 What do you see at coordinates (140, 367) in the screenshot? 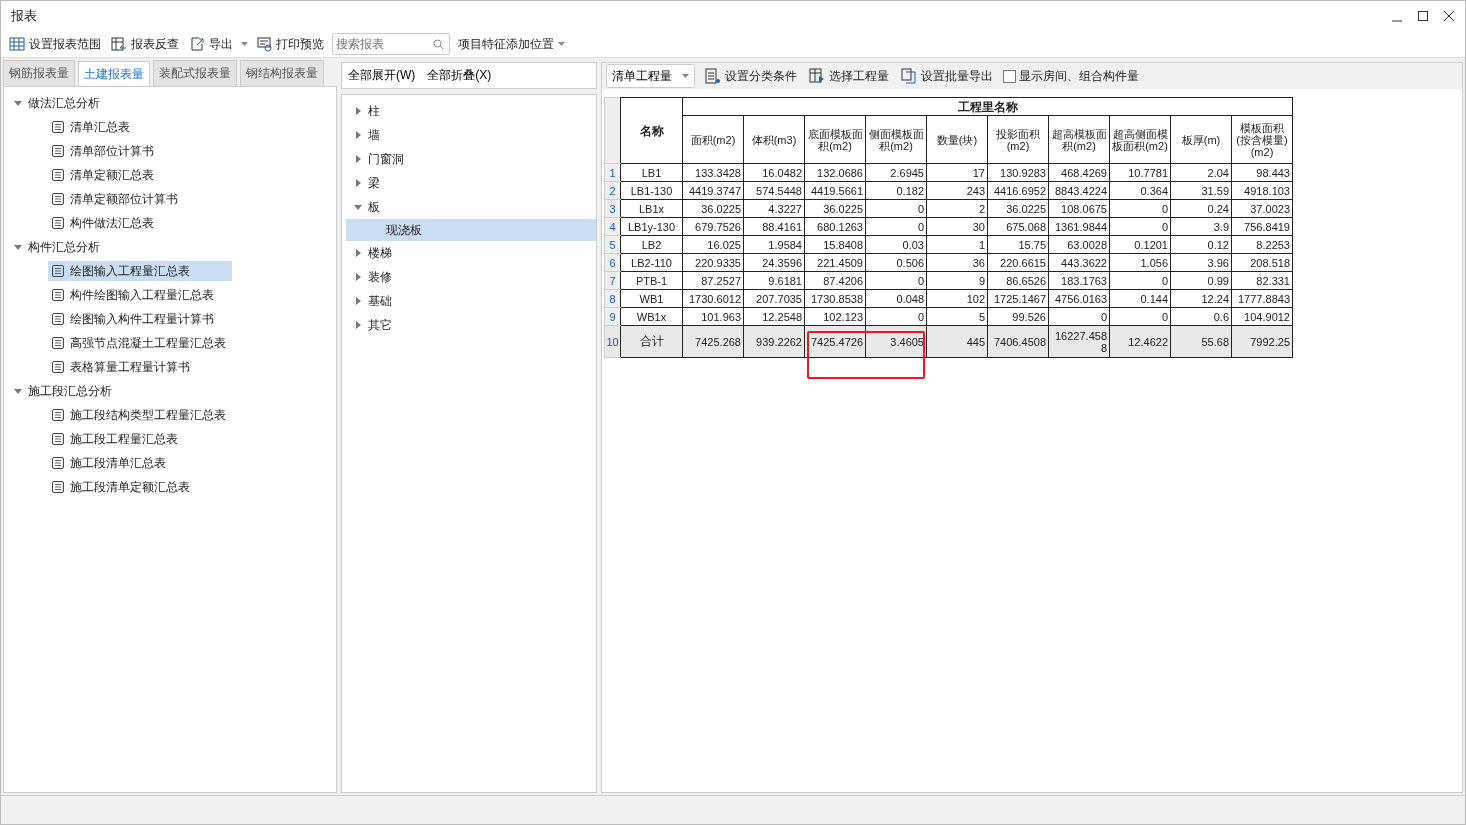
I see `report-item: 表格算量工程量计算书` at bounding box center [140, 367].